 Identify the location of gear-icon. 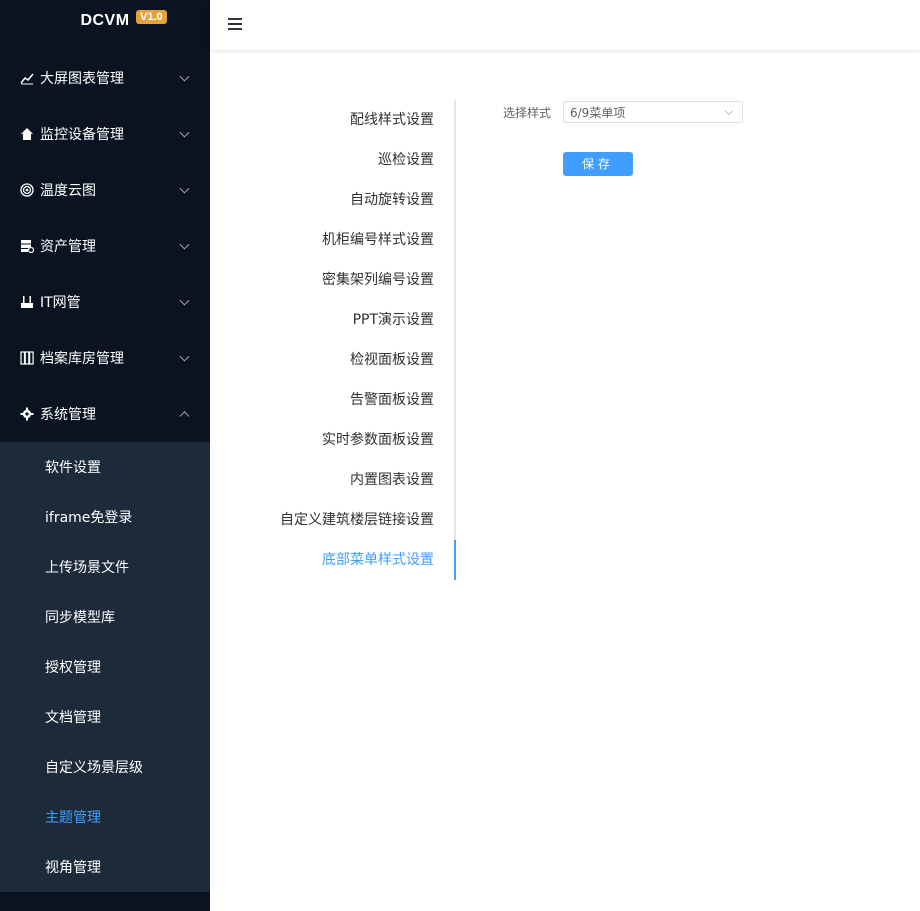
(27, 414).